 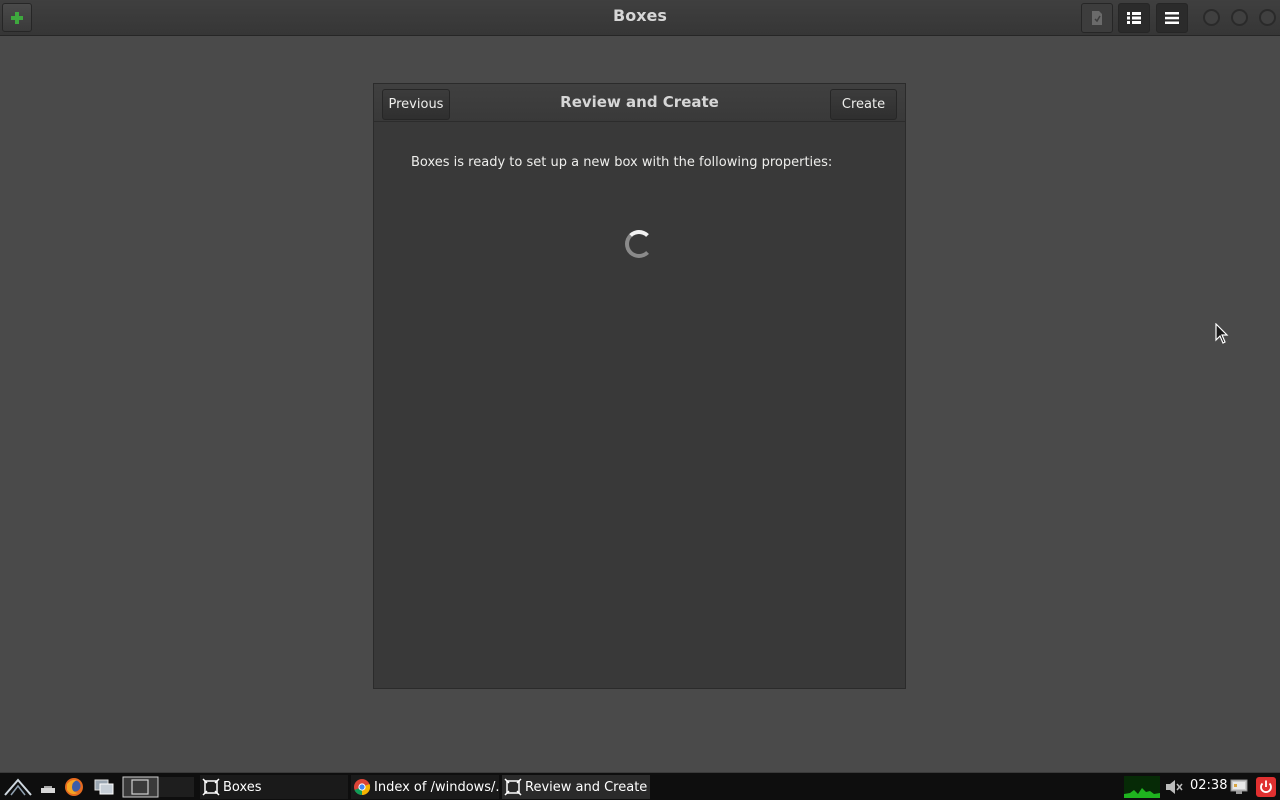 I want to click on app-menu-button, so click(x=1172, y=18).